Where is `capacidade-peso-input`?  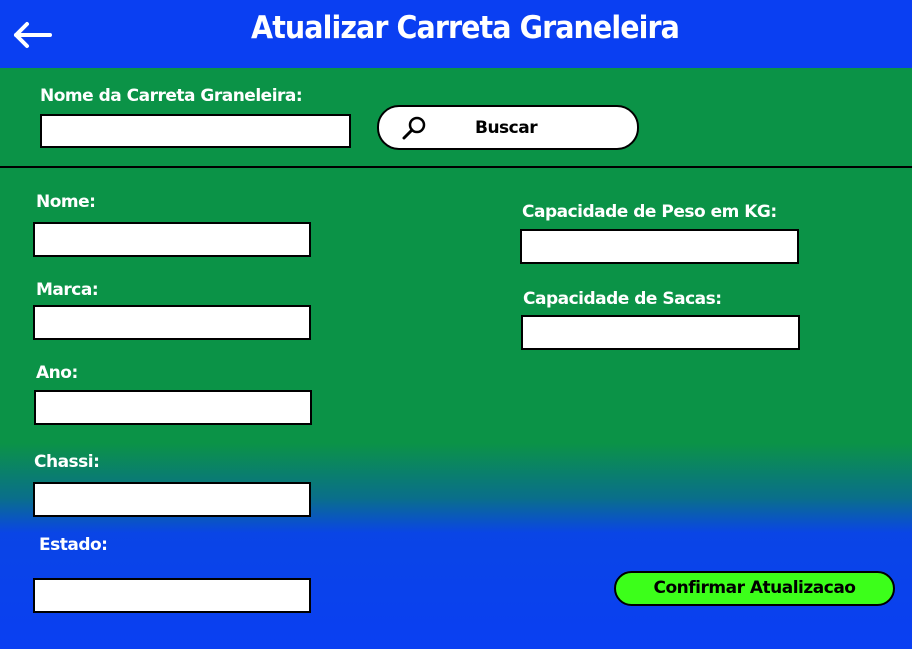
capacidade-peso-input is located at coordinates (659, 246).